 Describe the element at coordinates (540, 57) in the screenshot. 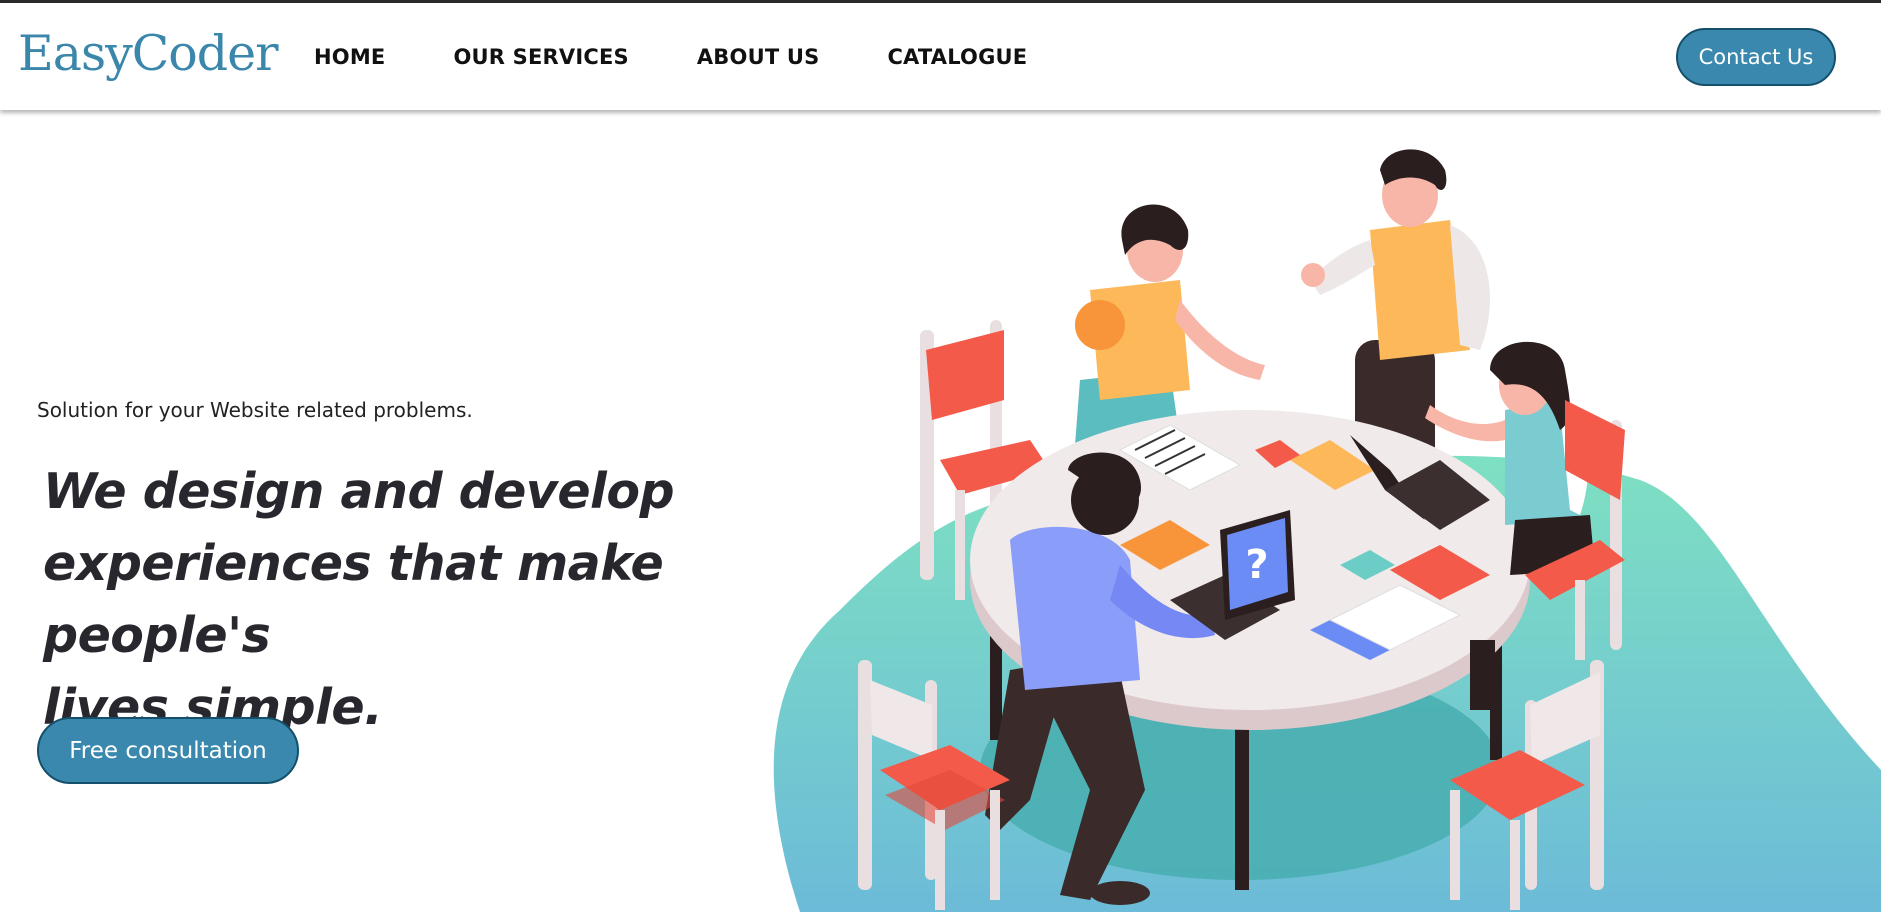

I see `nav-our-services: OUR SERVICES` at that location.